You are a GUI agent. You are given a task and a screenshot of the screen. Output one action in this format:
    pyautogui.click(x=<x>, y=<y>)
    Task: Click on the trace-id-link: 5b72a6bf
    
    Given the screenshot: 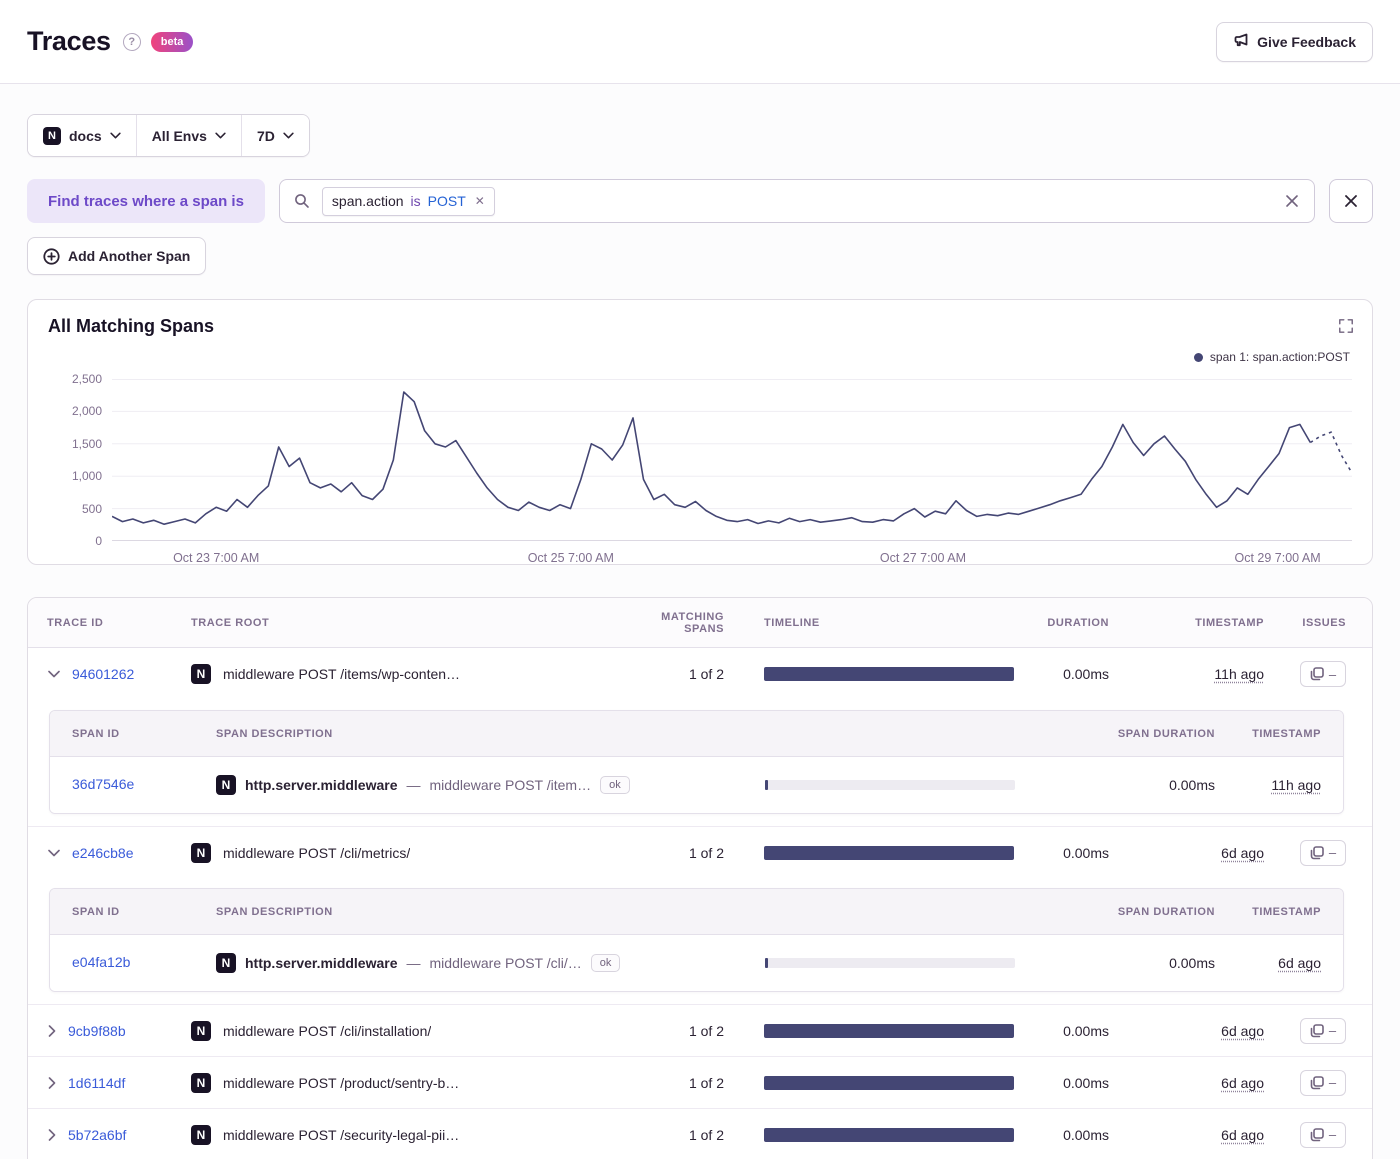 What is the action you would take?
    pyautogui.click(x=97, y=1135)
    